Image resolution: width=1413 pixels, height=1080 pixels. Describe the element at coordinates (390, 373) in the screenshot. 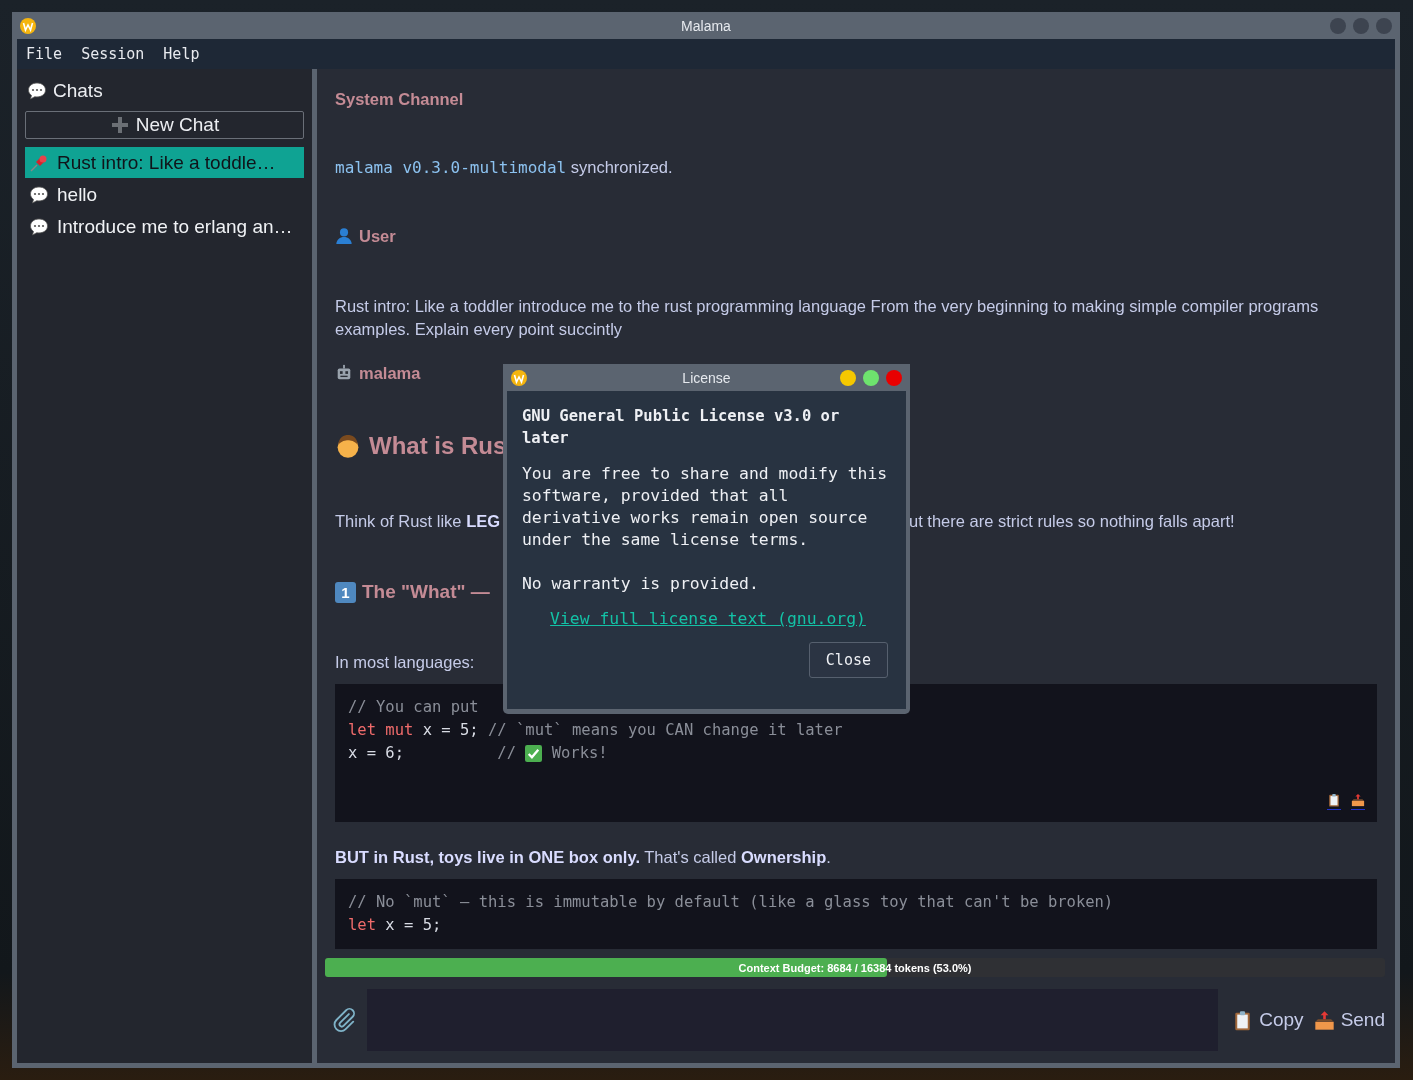

I see `sender-name: malama` at that location.